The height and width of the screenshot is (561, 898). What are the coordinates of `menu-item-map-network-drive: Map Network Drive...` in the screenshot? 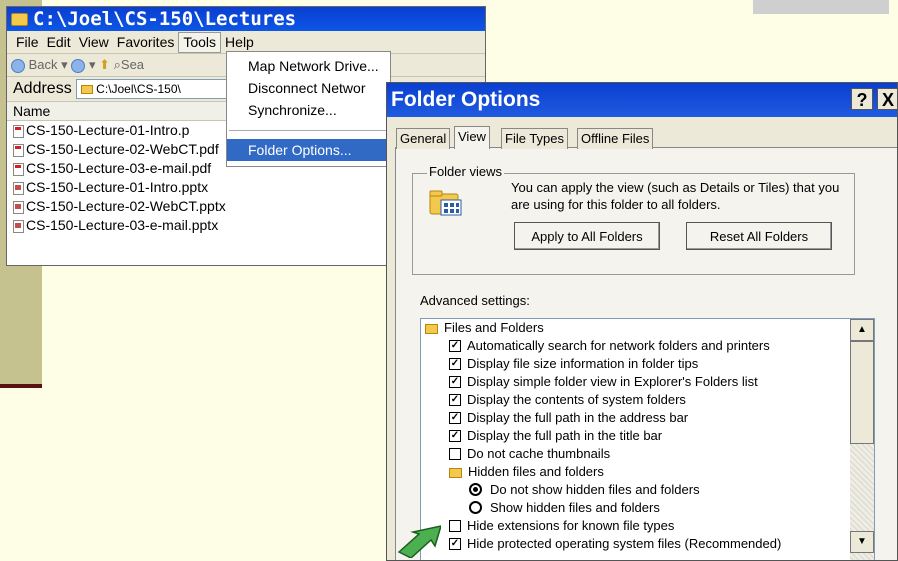 It's located at (308, 66).